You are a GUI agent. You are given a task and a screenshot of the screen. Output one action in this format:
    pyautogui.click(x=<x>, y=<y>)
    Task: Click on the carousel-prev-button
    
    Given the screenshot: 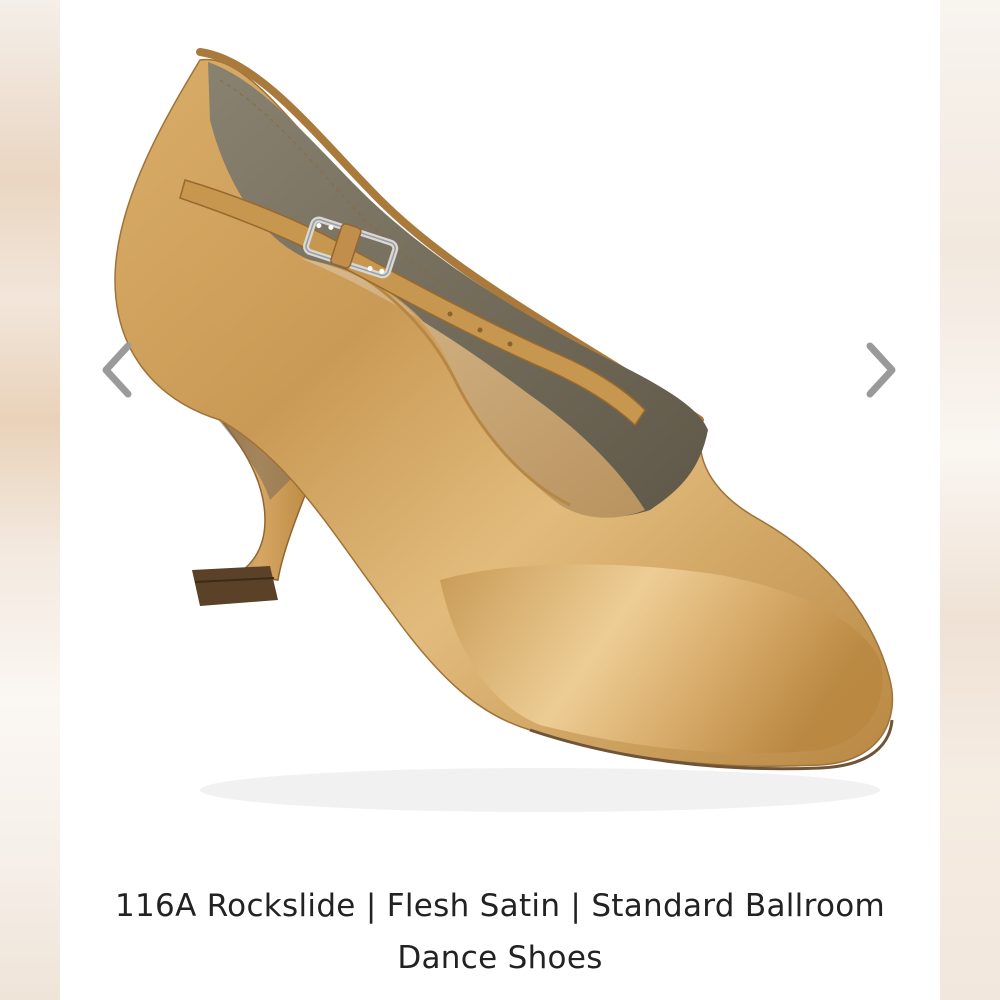 What is the action you would take?
    pyautogui.click(x=118, y=370)
    